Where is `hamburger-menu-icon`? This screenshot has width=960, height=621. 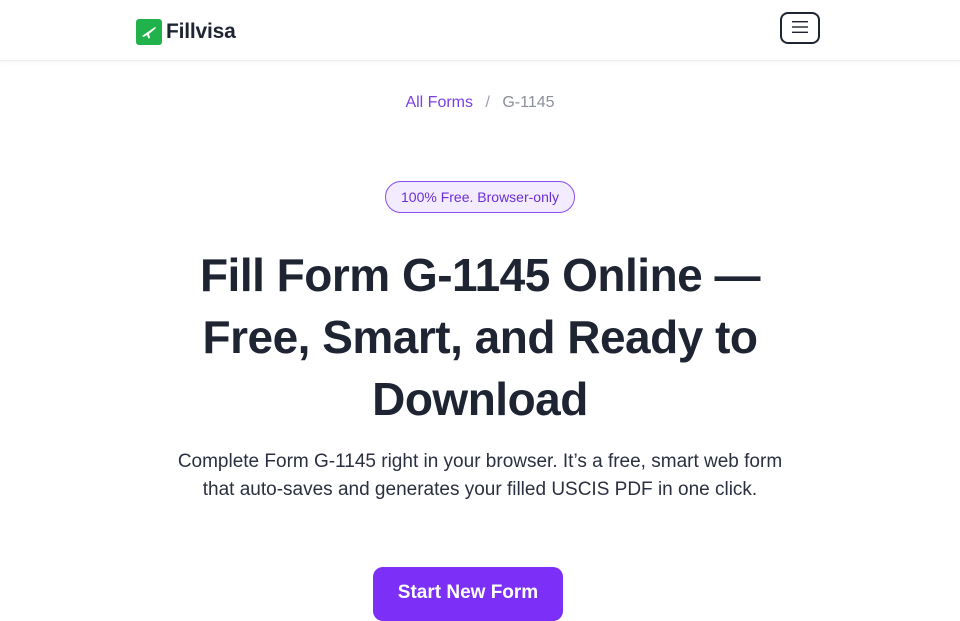 hamburger-menu-icon is located at coordinates (800, 28).